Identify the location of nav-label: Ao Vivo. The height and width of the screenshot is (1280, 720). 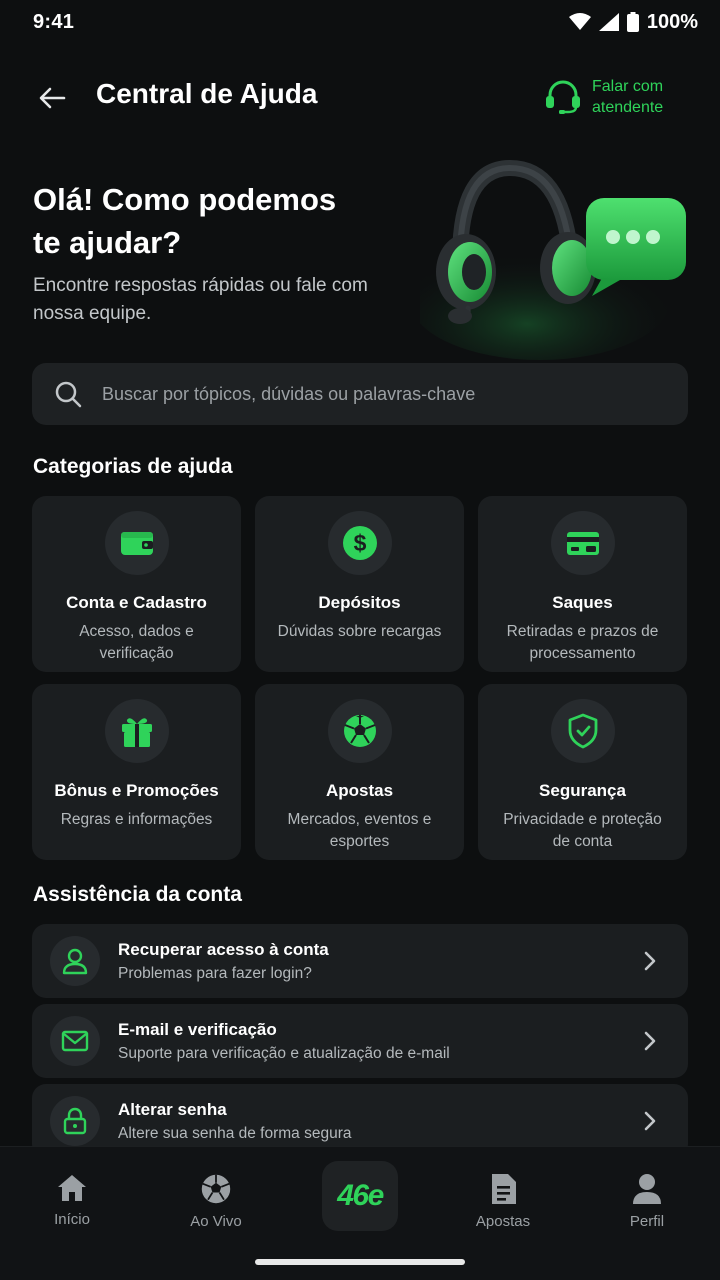
(216, 1221).